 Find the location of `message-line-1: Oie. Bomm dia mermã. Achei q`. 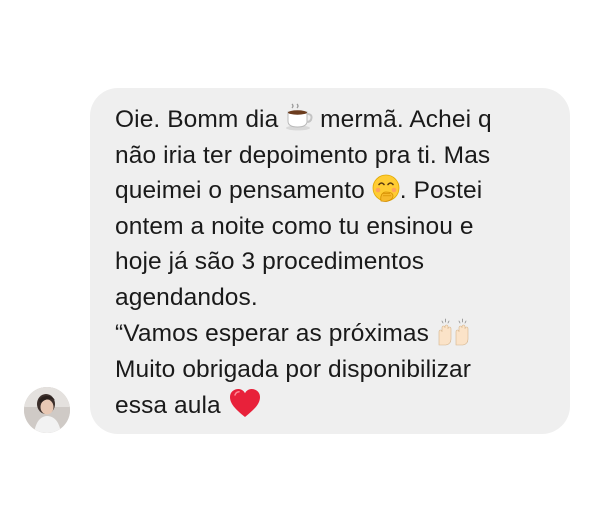

message-line-1: Oie. Bomm dia mermã. Achei q is located at coordinates (330, 120).